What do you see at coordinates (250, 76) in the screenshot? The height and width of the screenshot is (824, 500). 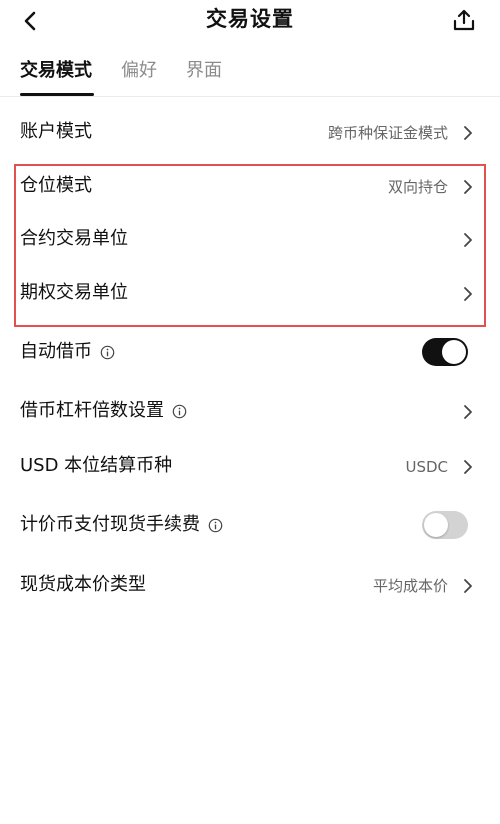 I see `tab-bar: 交易模式 偏好 界面` at bounding box center [250, 76].